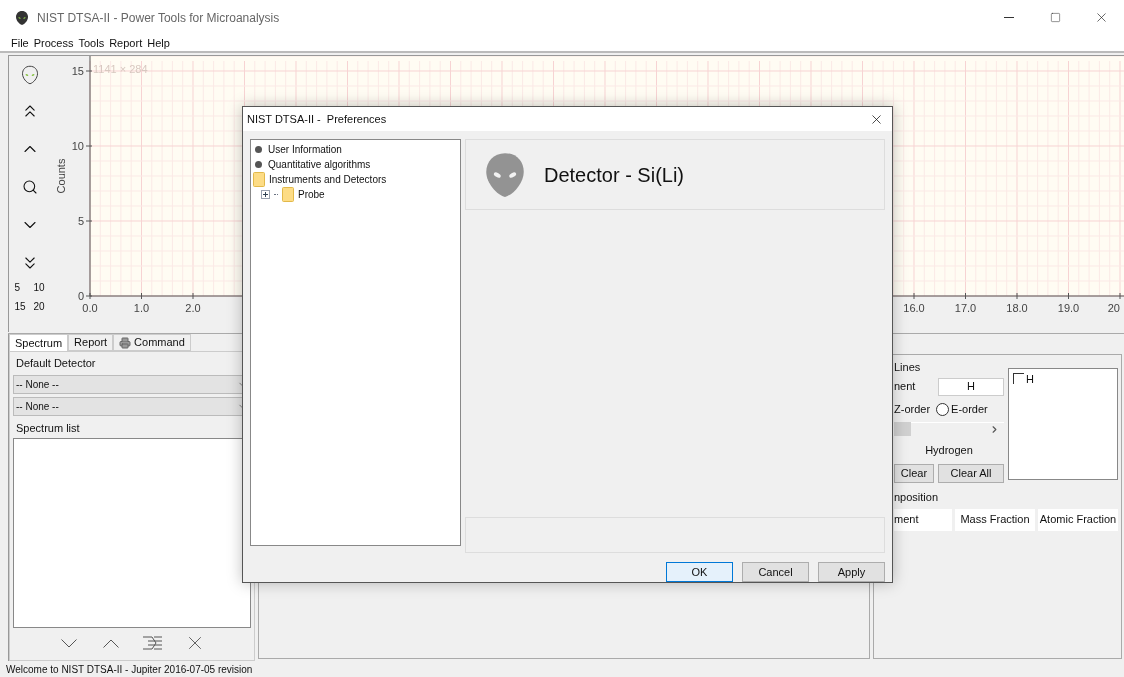 Image resolution: width=1124 pixels, height=677 pixels. Describe the element at coordinates (126, 43) in the screenshot. I see `menu-item: Report` at that location.